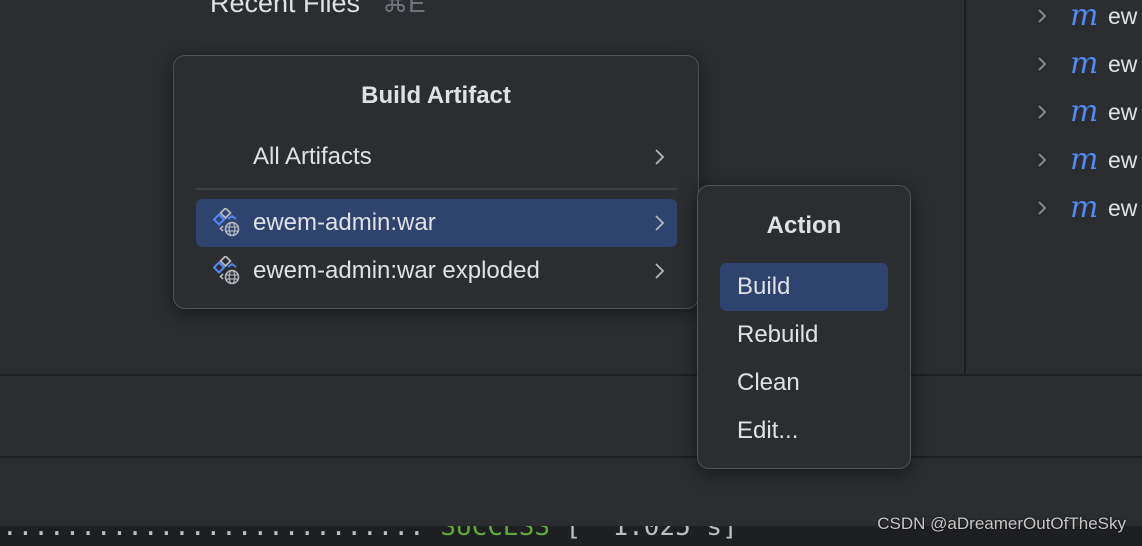 Image resolution: width=1142 pixels, height=546 pixels. Describe the element at coordinates (312, 156) in the screenshot. I see `menu-item-label: All Artifacts` at that location.